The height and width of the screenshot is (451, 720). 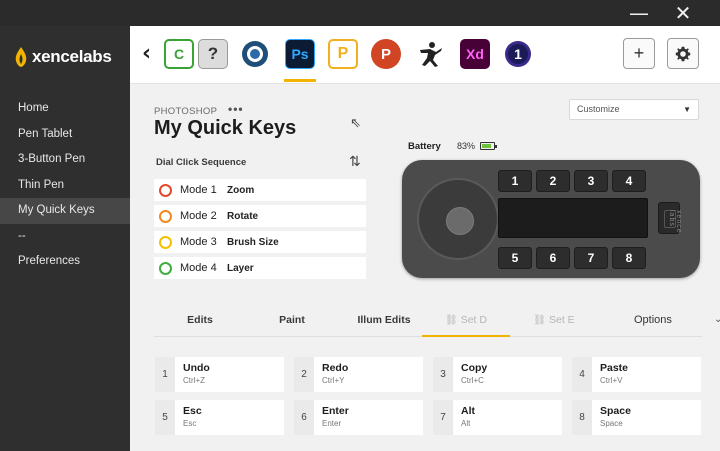 I want to click on mode-function: Brush Size, so click(x=253, y=242).